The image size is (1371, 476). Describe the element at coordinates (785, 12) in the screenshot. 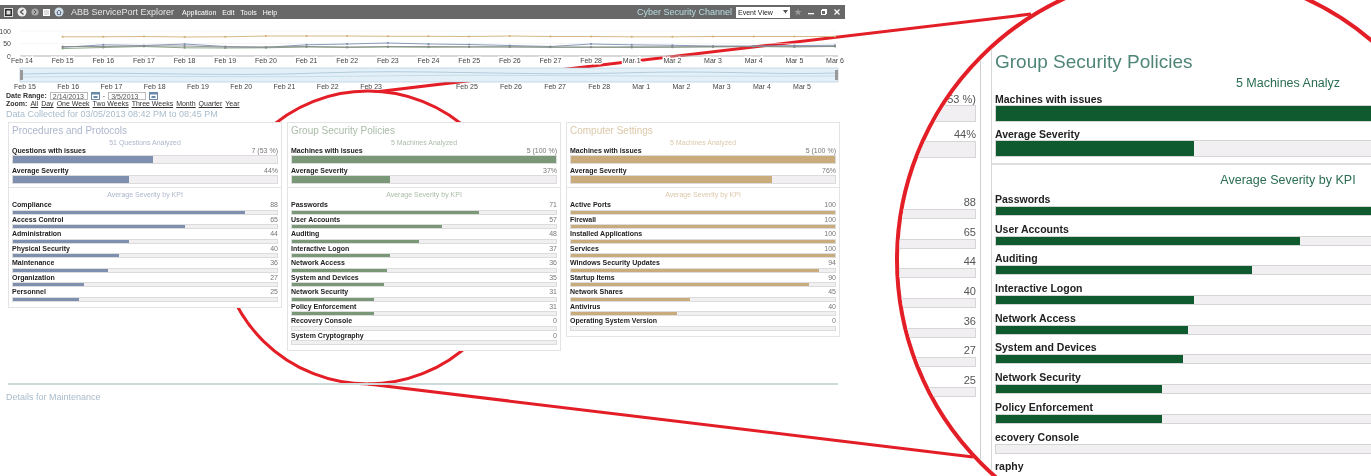

I see `caret-icon` at that location.